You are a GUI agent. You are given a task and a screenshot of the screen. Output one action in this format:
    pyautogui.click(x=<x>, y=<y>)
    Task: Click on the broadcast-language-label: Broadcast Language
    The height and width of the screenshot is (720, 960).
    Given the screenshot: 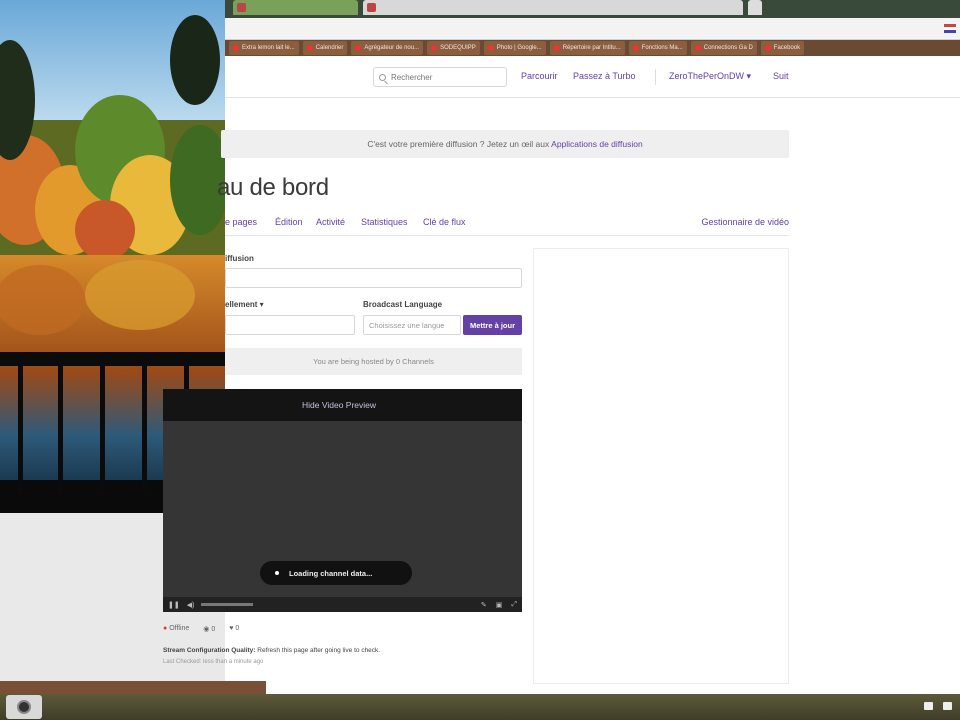 What is the action you would take?
    pyautogui.click(x=403, y=304)
    